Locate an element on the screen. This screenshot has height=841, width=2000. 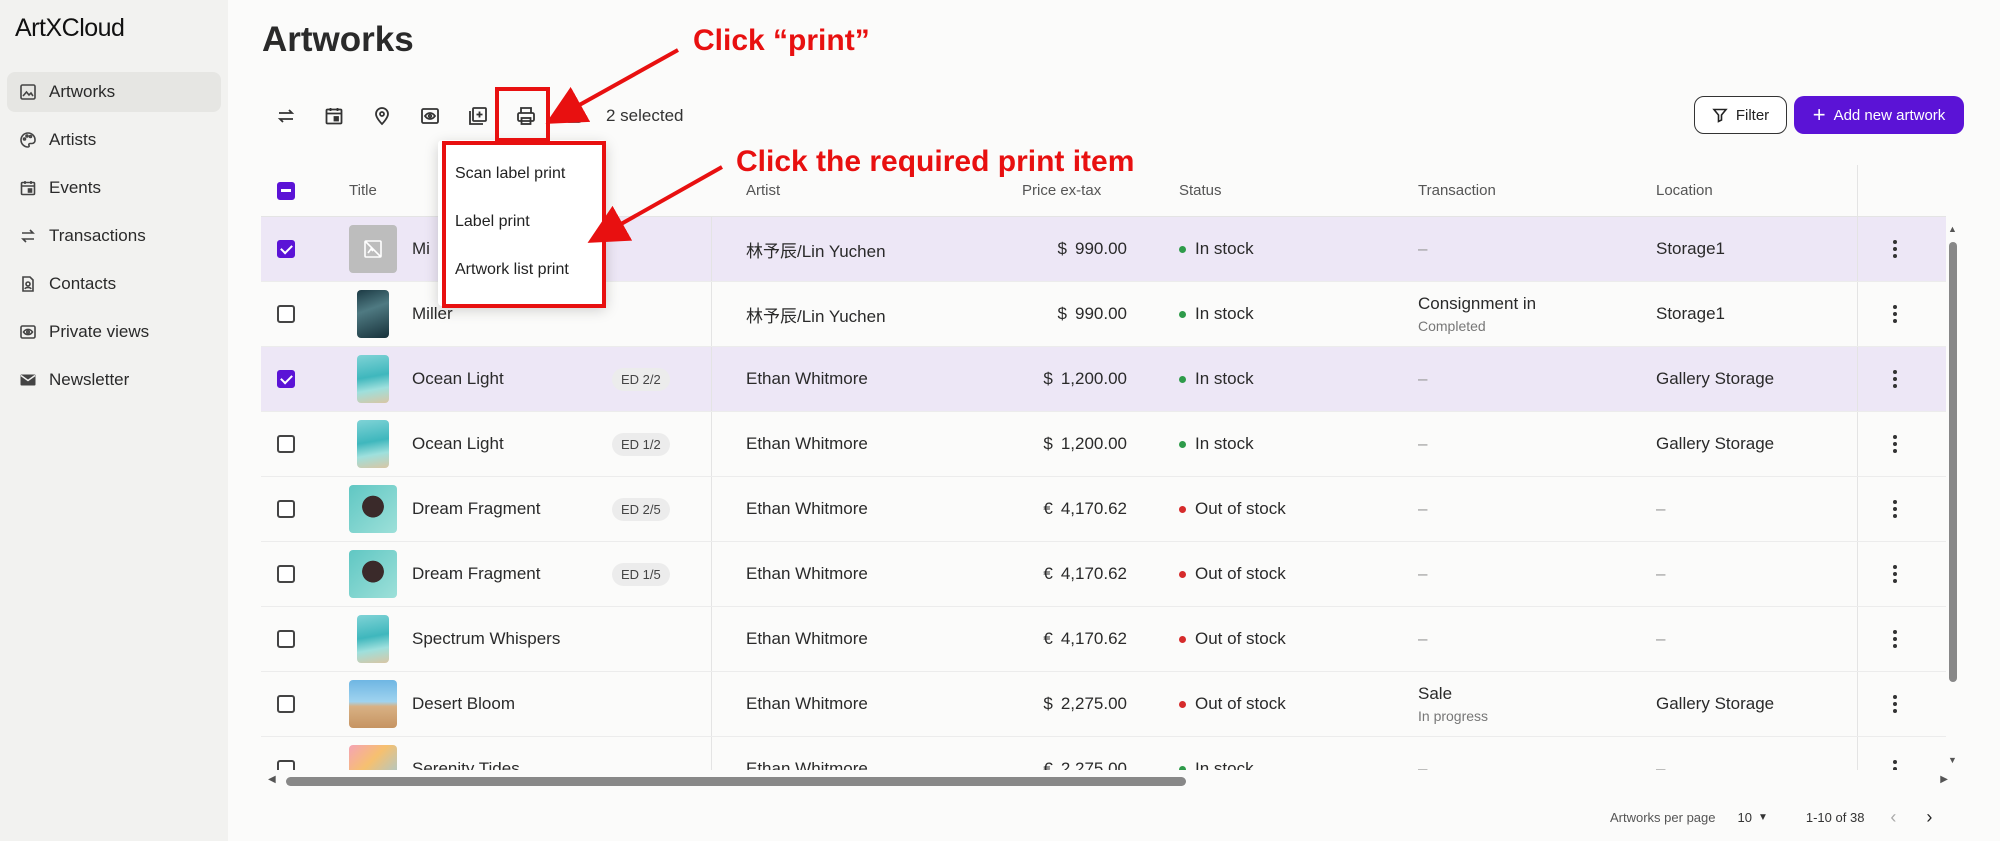
calendar-action-button is located at coordinates (334, 116).